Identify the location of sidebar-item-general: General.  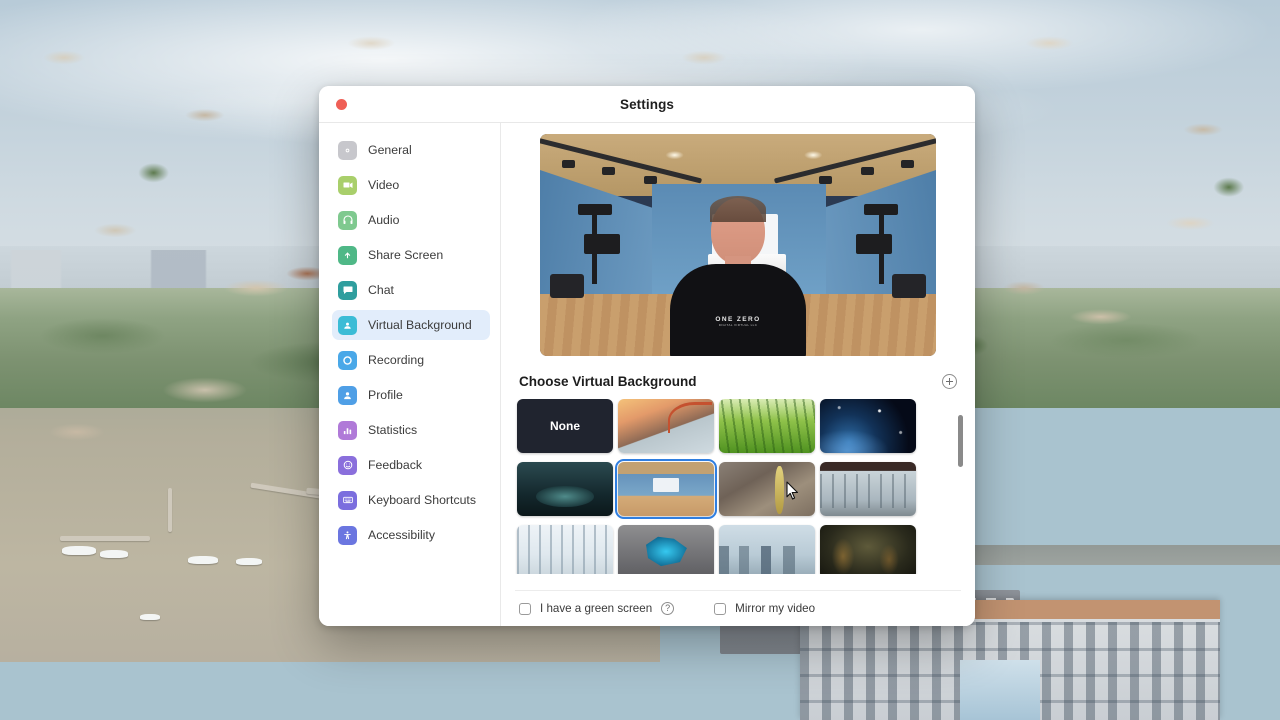
(411, 150).